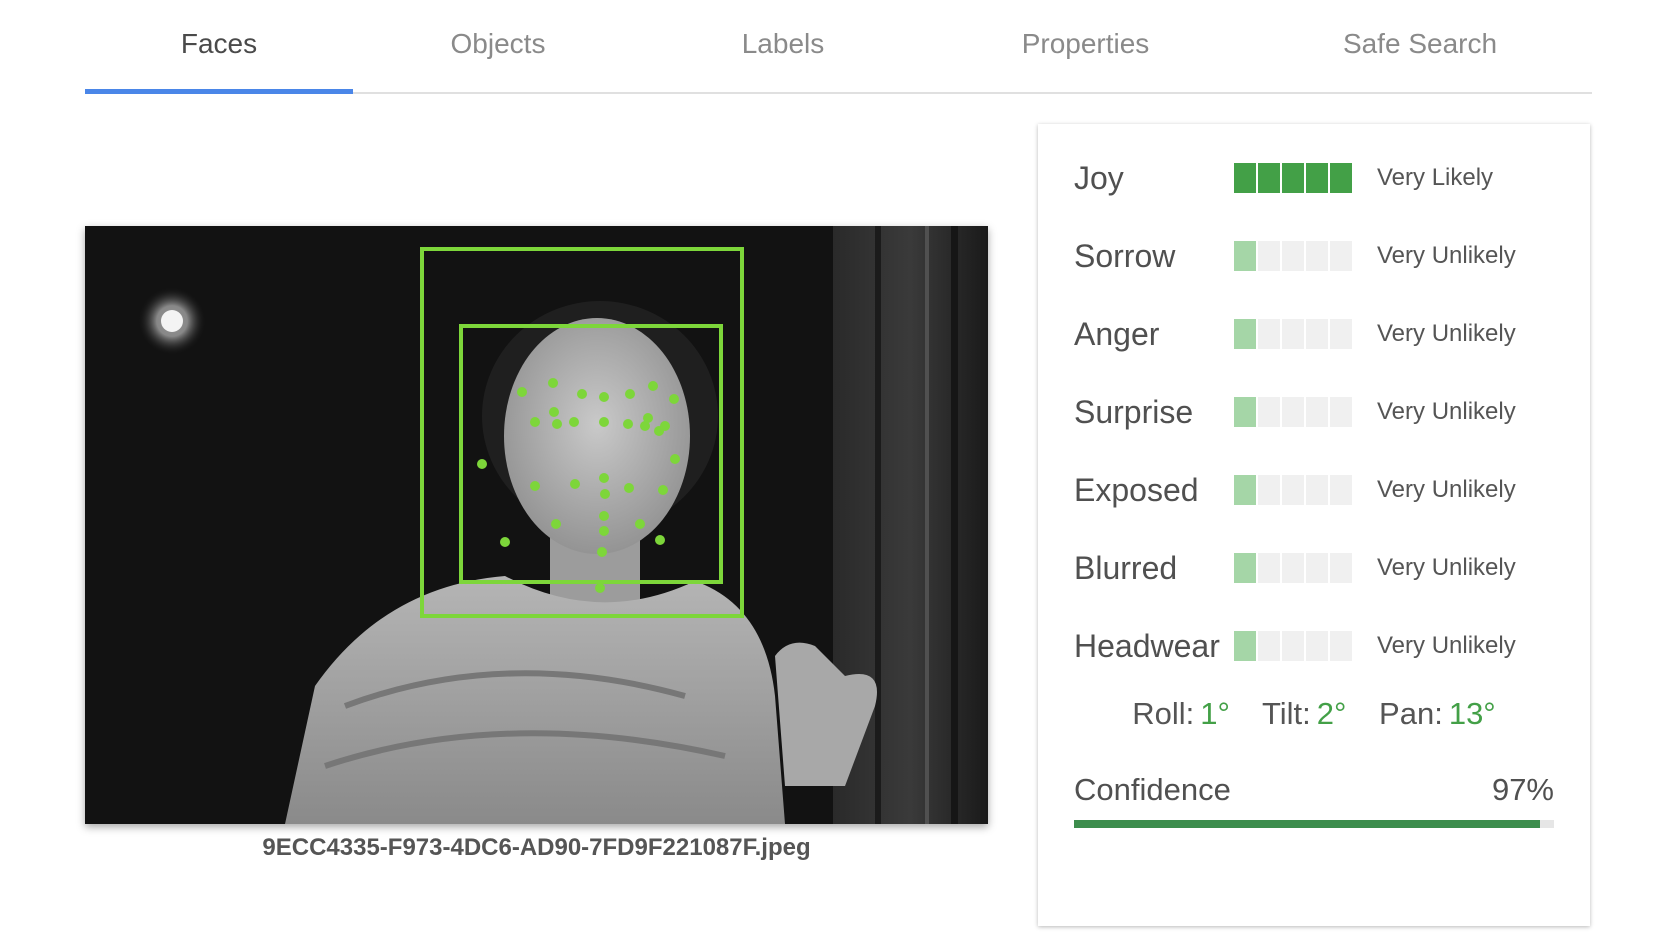 This screenshot has height=951, width=1668. I want to click on pan-value: 13°, so click(1472, 713).